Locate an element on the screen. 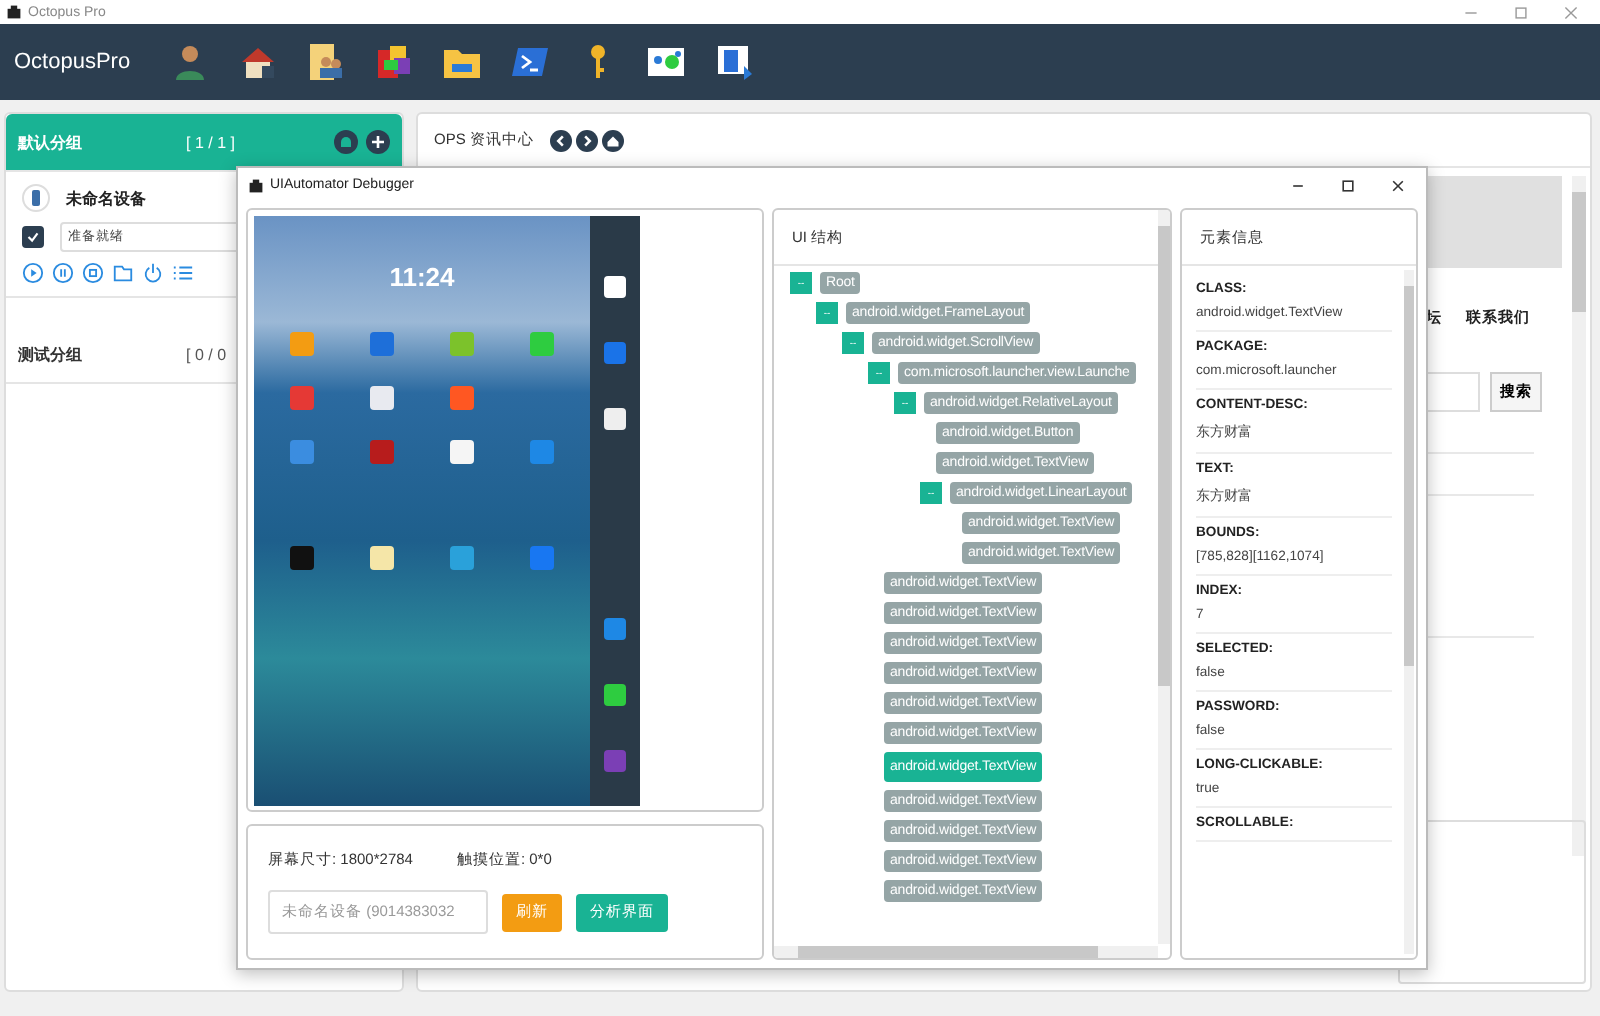 The width and height of the screenshot is (1600, 1016). forward-icon is located at coordinates (586, 140).